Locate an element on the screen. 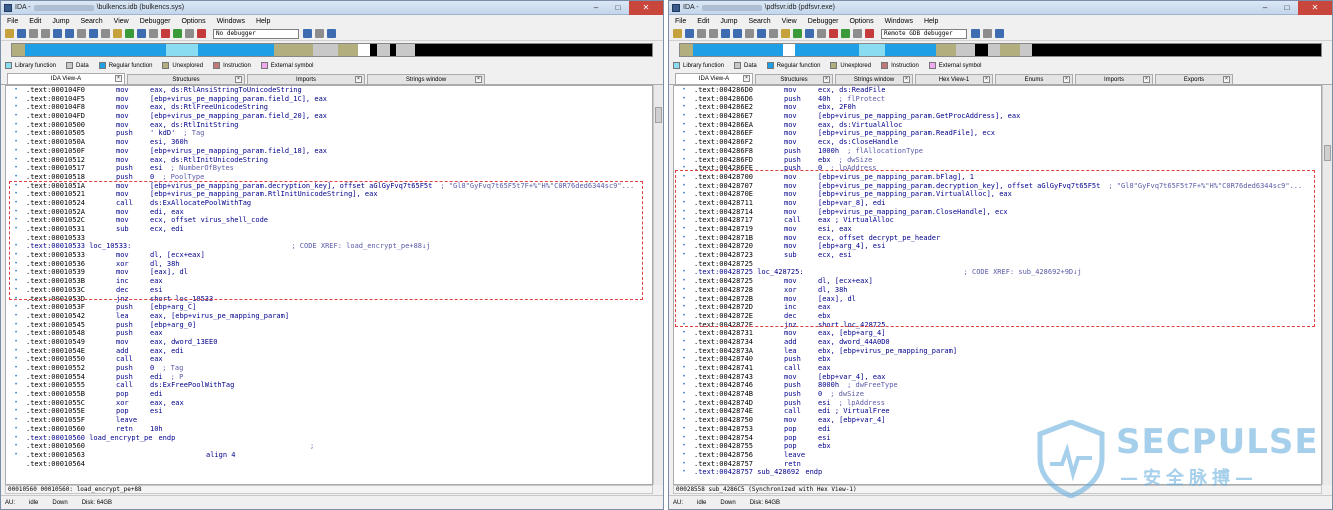 The height and width of the screenshot is (510, 1333). listing-line: • .text:00010554 push edi ; P is located at coordinates (329, 377).